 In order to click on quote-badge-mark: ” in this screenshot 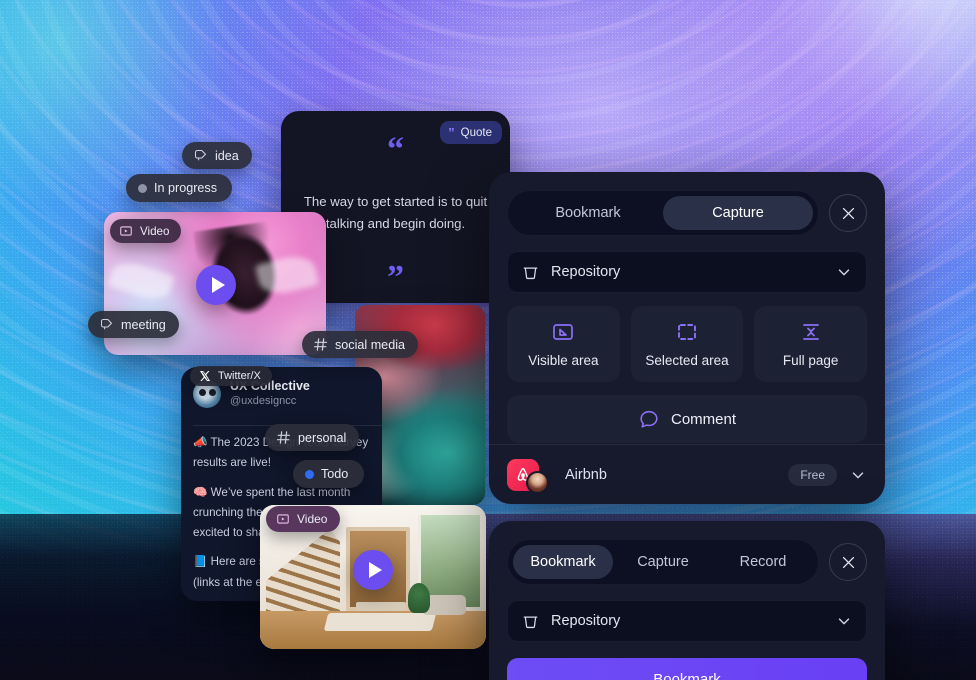, I will do `click(451, 132)`.